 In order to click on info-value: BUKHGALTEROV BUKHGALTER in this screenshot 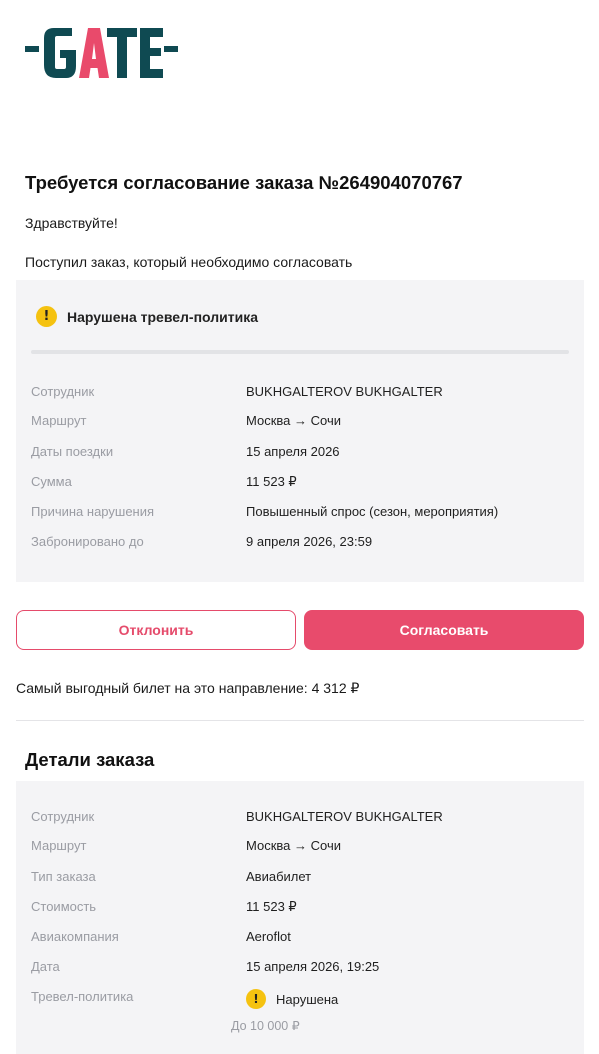, I will do `click(344, 391)`.